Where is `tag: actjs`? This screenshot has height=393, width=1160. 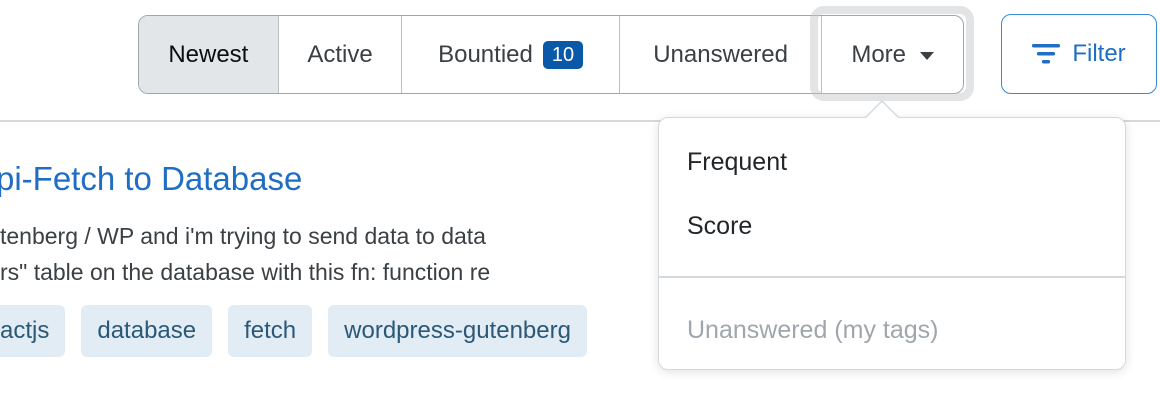 tag: actjs is located at coordinates (33, 331).